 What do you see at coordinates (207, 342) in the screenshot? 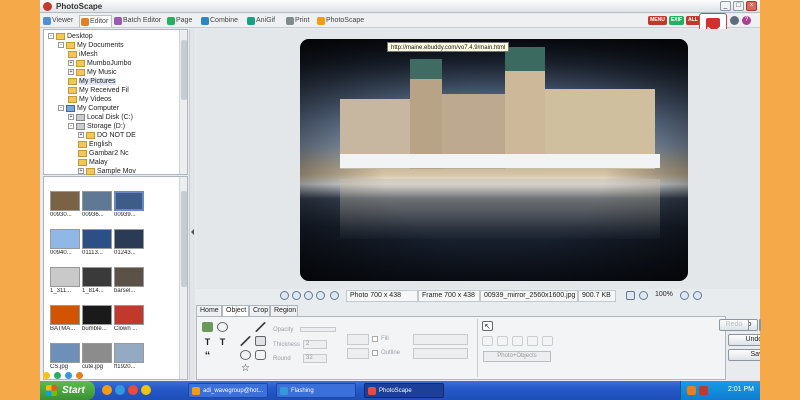
I see `text-icon: T` at bounding box center [207, 342].